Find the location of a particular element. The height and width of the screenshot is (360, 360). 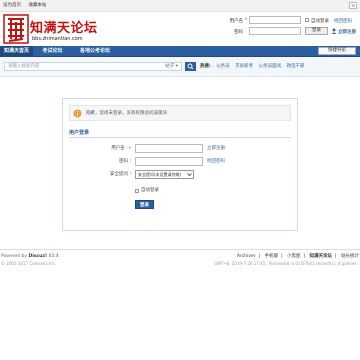

top-bar: 设为首页 收藏本站 ☰ is located at coordinates (180, 6).